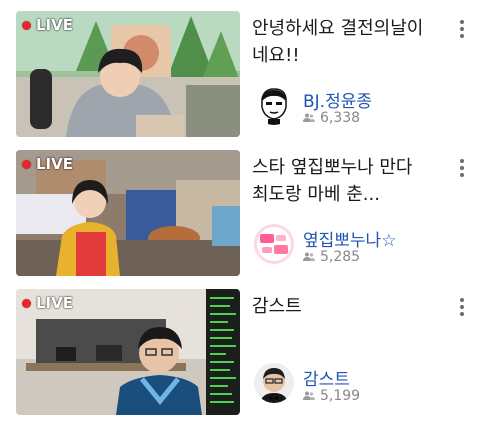  I want to click on channel-name: 옆집뽀누나☆, so click(349, 238).